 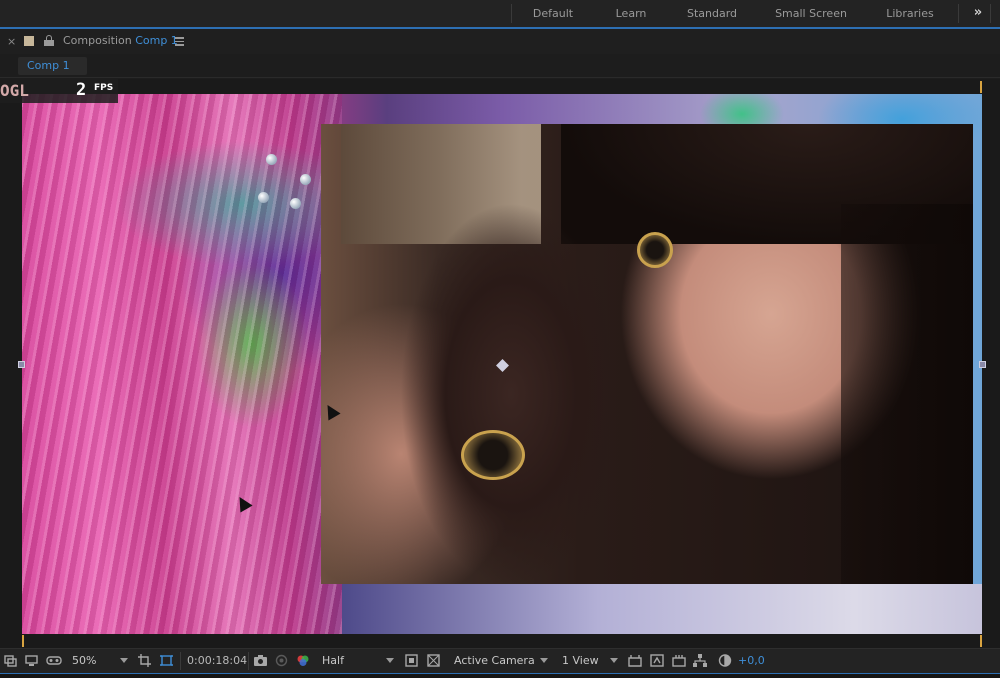 I want to click on workspace-default: Default, so click(x=553, y=13).